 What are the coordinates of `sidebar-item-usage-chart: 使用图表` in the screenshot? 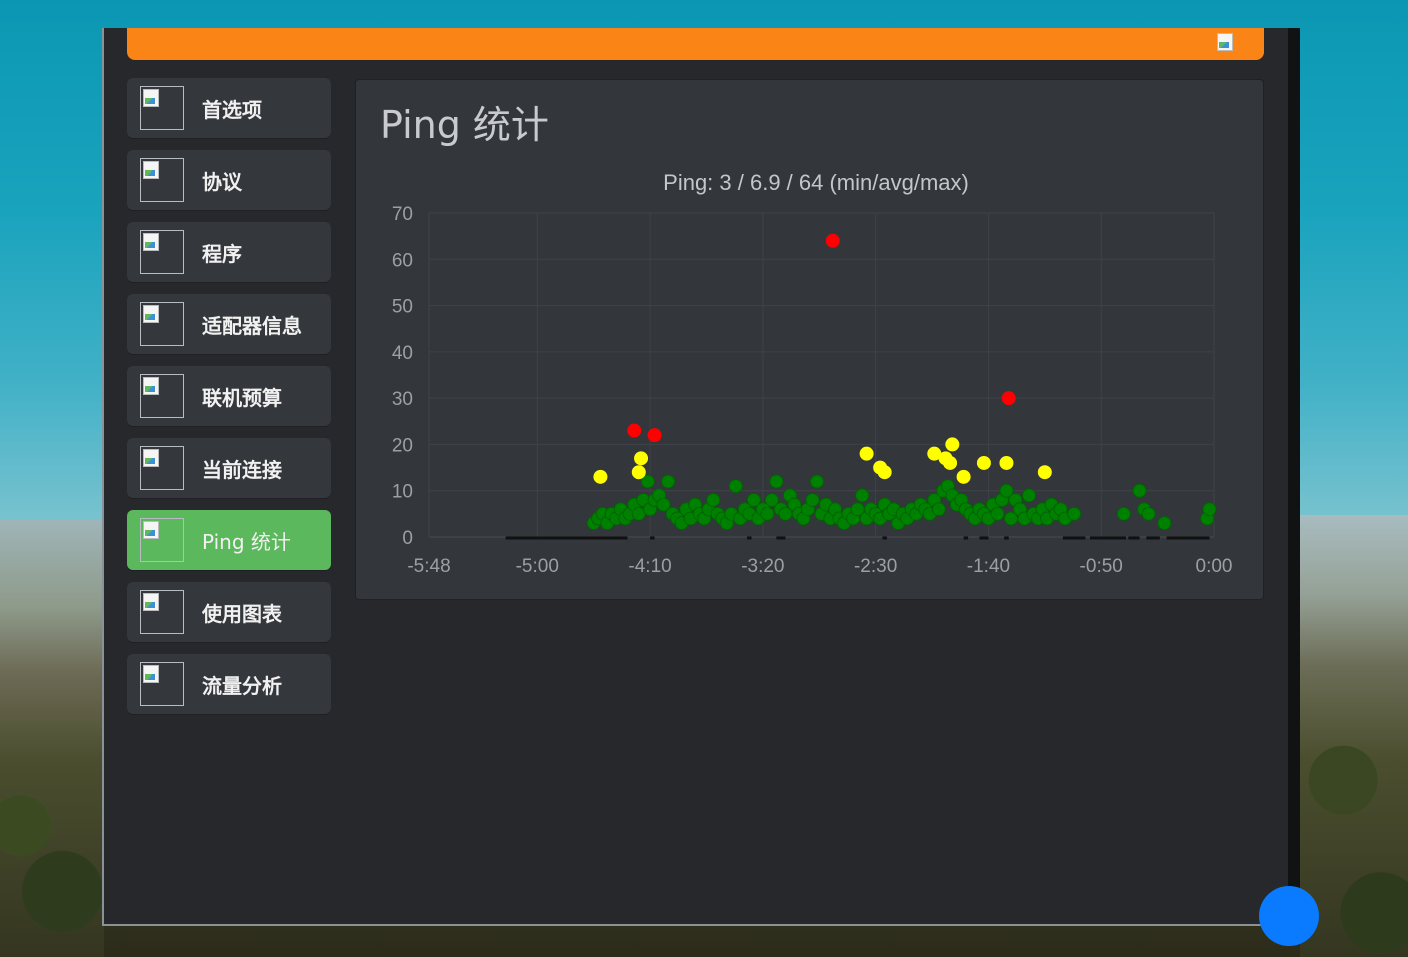 It's located at (229, 612).